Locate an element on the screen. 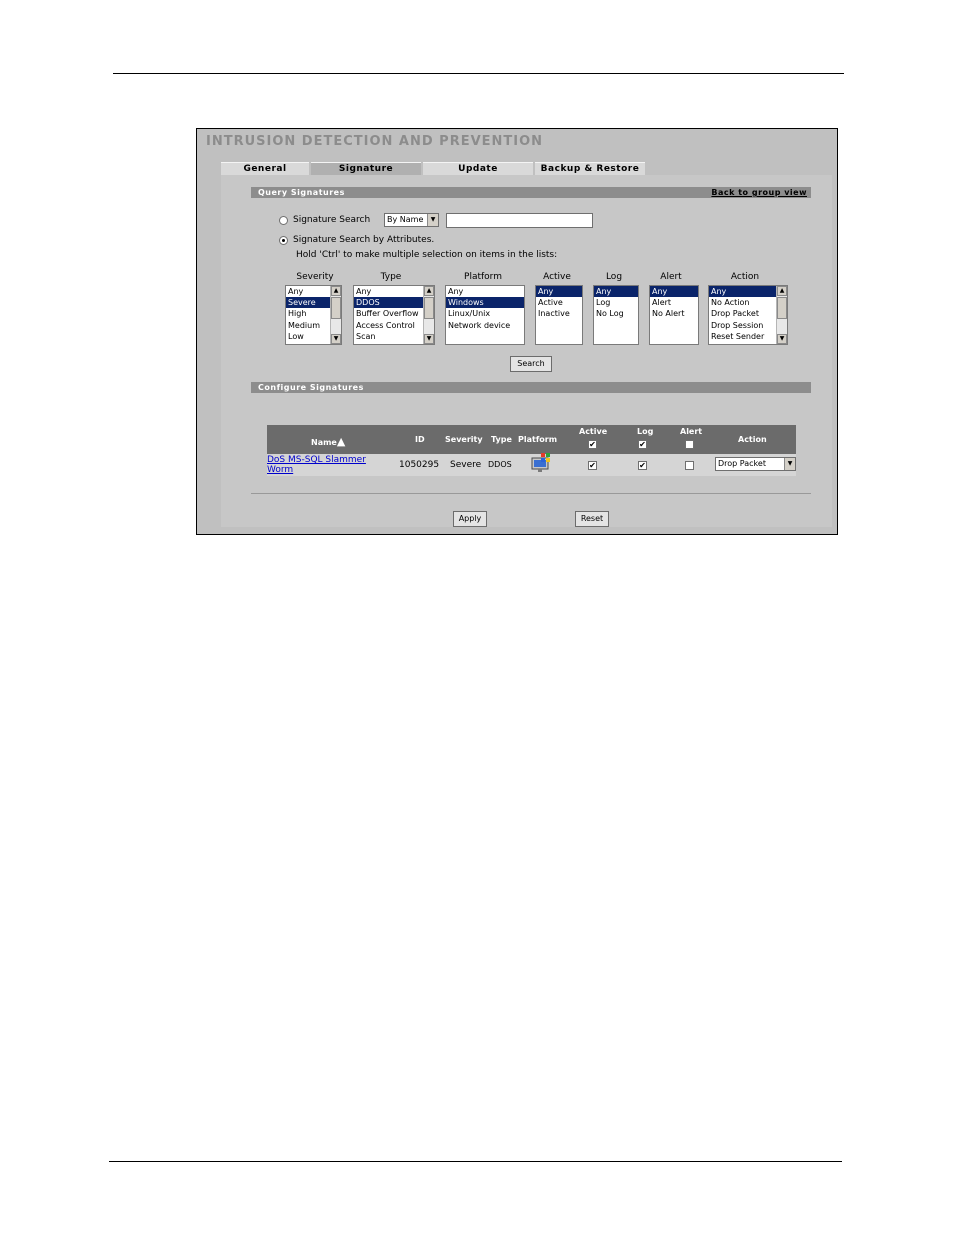 This screenshot has width=954, height=1235. severity-listbox: Any Severe High Medium Low ▲ ▼ is located at coordinates (313, 315).